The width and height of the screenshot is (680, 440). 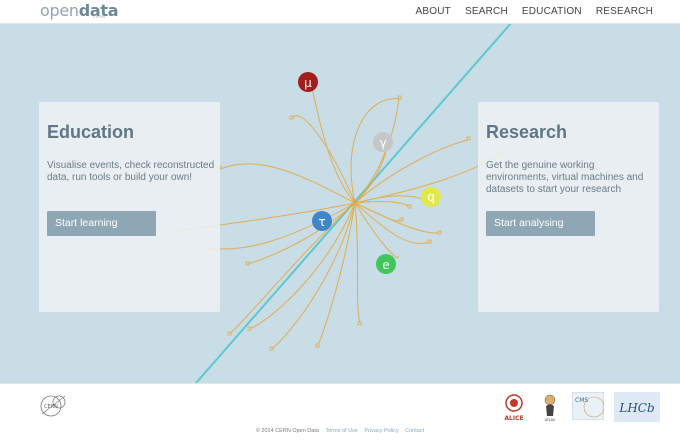 I want to click on nav-about: ABOUT, so click(x=433, y=11).